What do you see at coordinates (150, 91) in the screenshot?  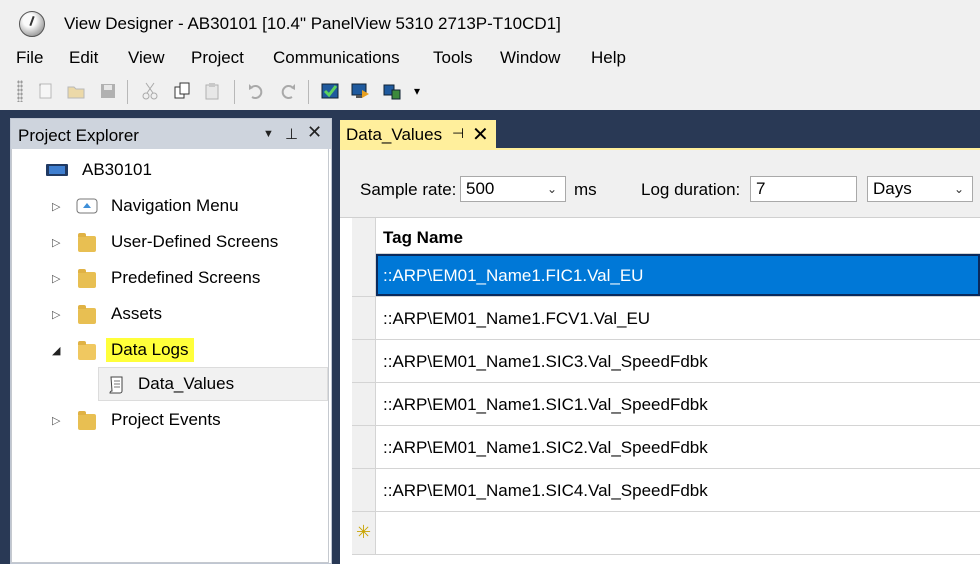 I see `cut-icon` at bounding box center [150, 91].